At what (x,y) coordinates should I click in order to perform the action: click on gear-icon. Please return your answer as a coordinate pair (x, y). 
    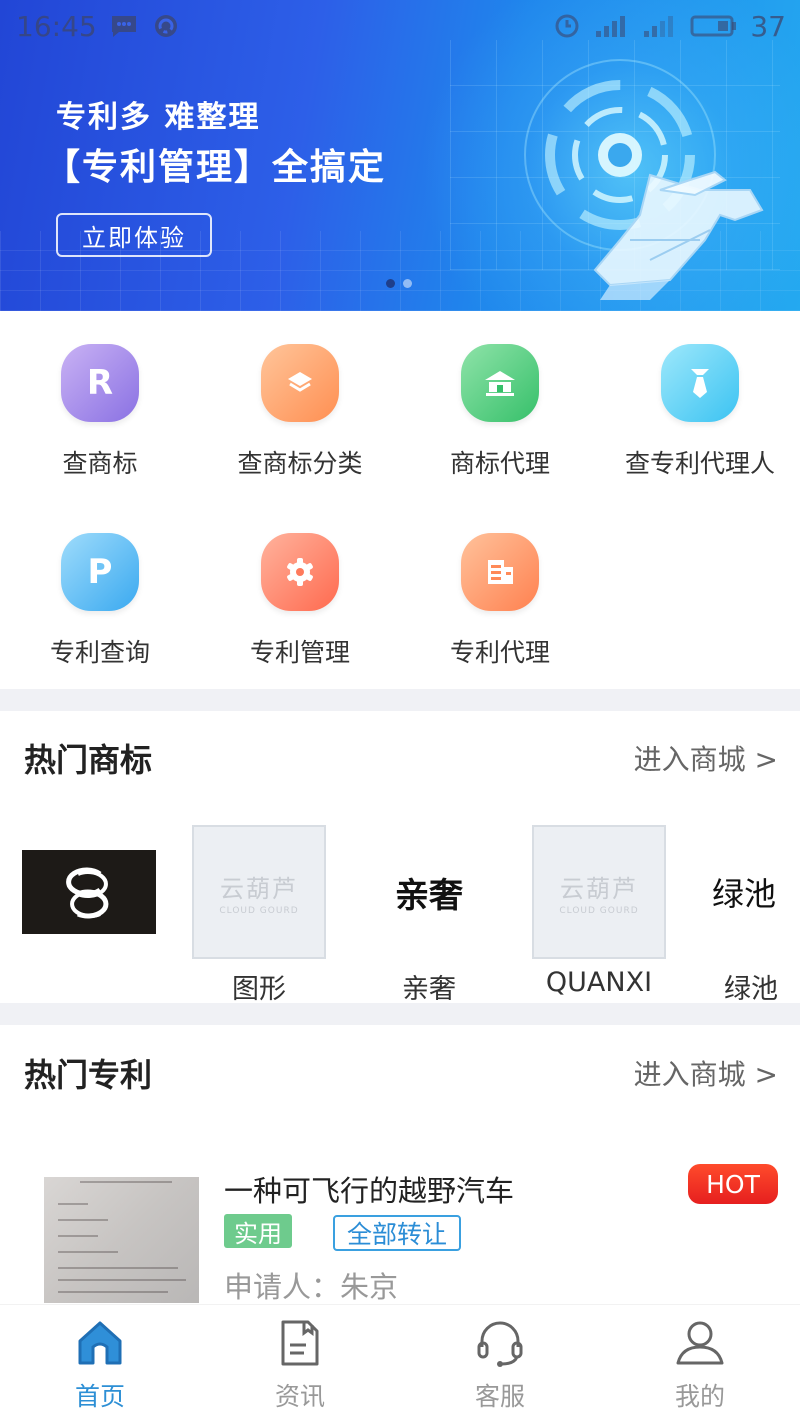
    Looking at the image, I should click on (300, 572).